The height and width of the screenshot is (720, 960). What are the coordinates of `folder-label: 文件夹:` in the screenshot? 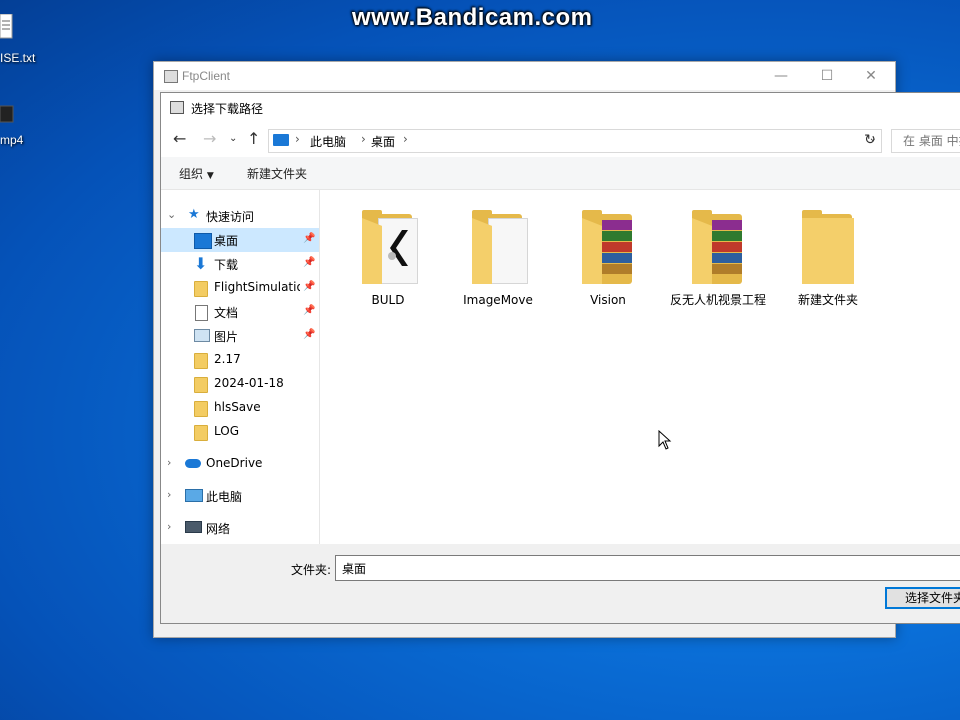 It's located at (311, 570).